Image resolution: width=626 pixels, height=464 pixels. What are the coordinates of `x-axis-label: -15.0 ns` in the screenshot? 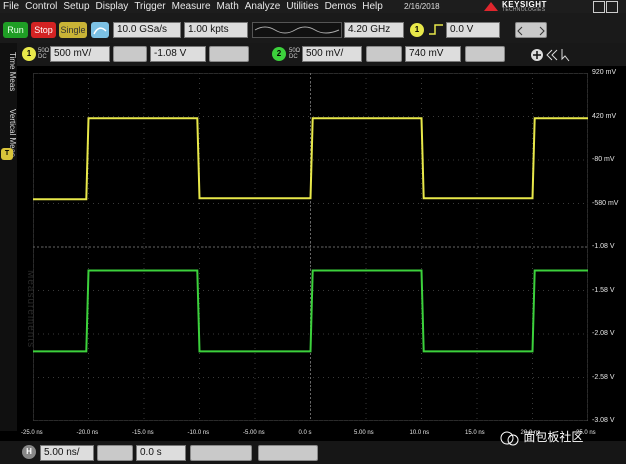 It's located at (143, 433).